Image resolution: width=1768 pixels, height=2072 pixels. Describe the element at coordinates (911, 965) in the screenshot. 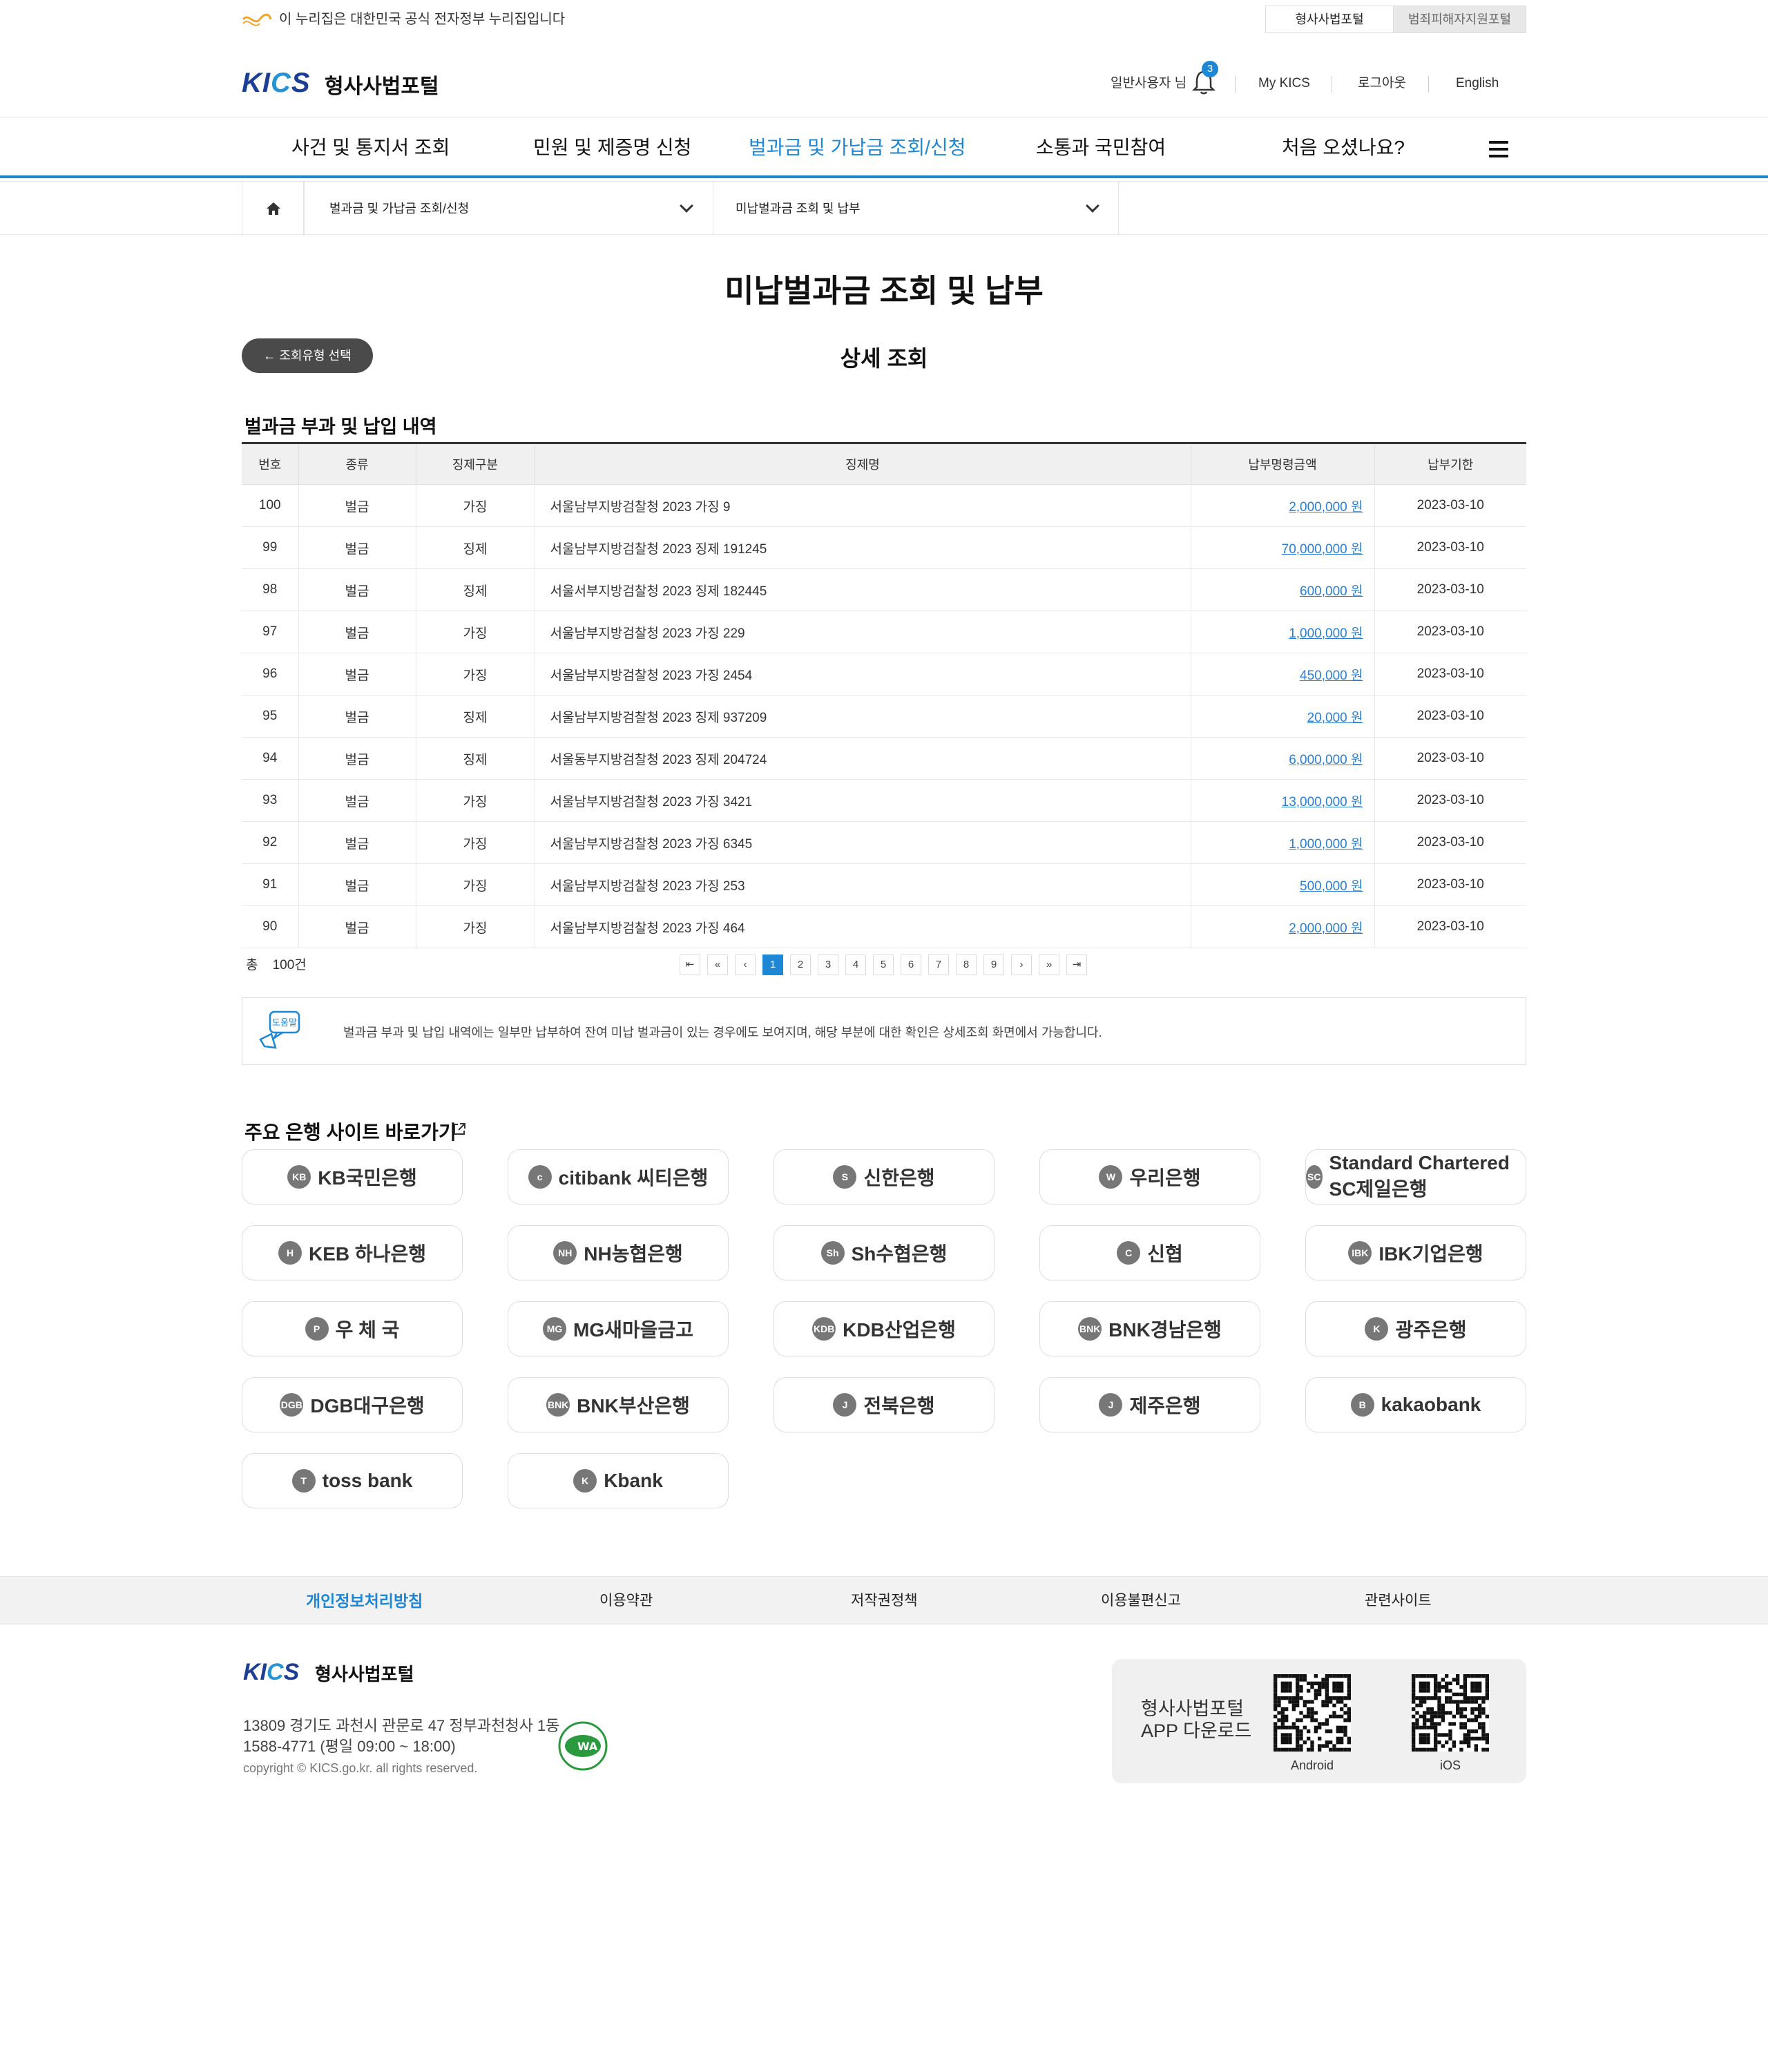

I see `page-number-button: 6` at that location.